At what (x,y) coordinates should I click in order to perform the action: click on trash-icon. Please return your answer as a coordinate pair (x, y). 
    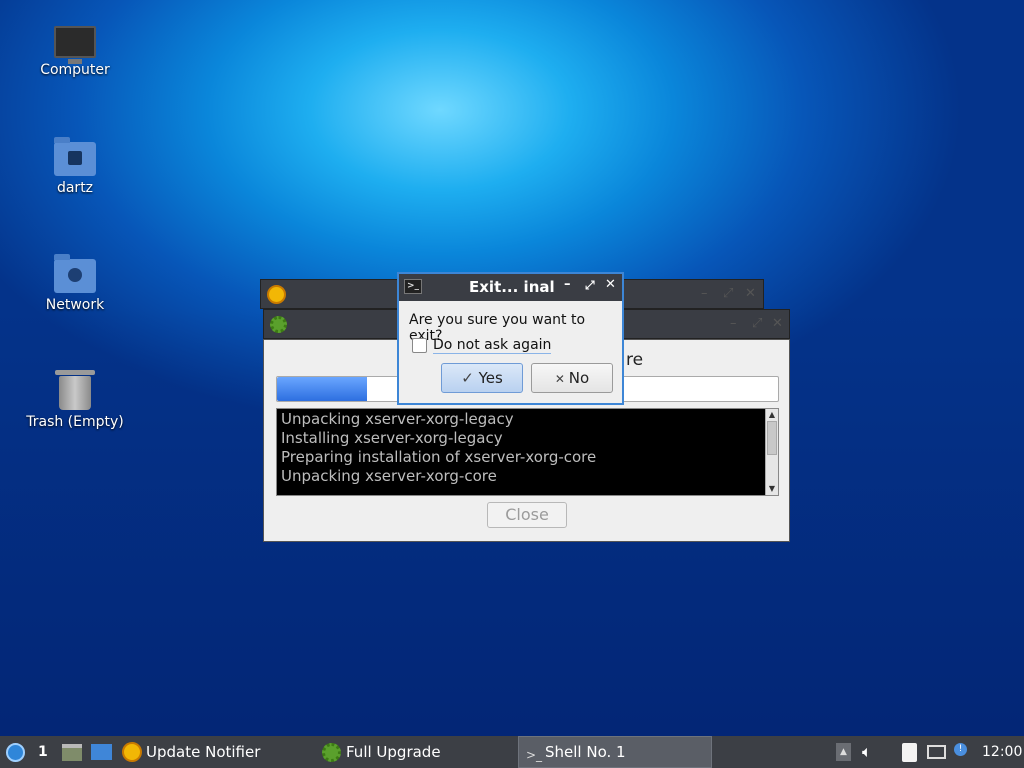
    Looking at the image, I should click on (75, 390).